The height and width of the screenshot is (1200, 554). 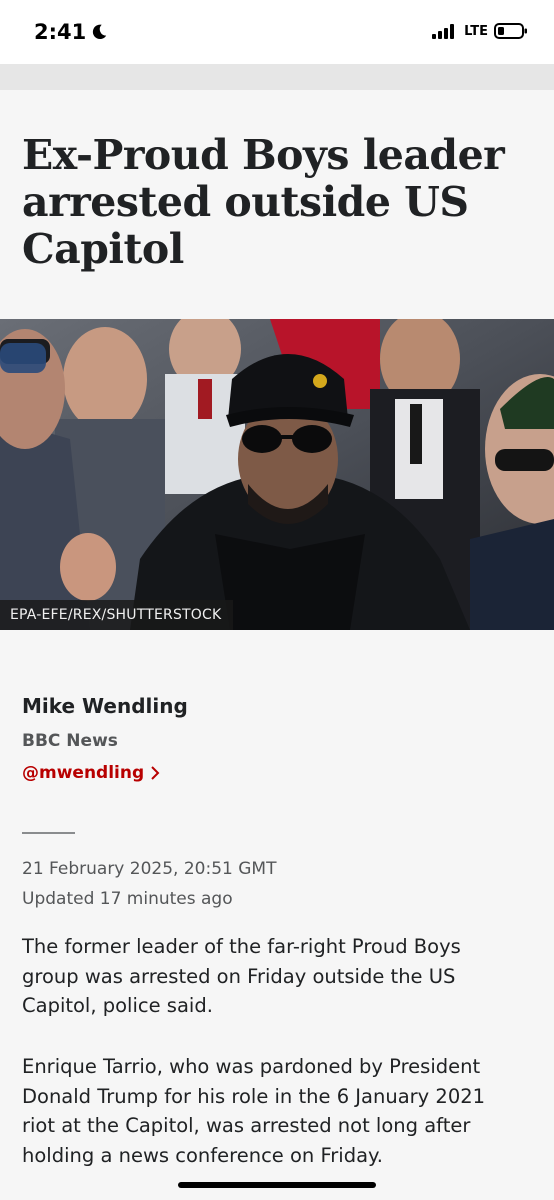 What do you see at coordinates (127, 899) in the screenshot?
I see `updated-timestamp: Updated 17 minutes ago` at bounding box center [127, 899].